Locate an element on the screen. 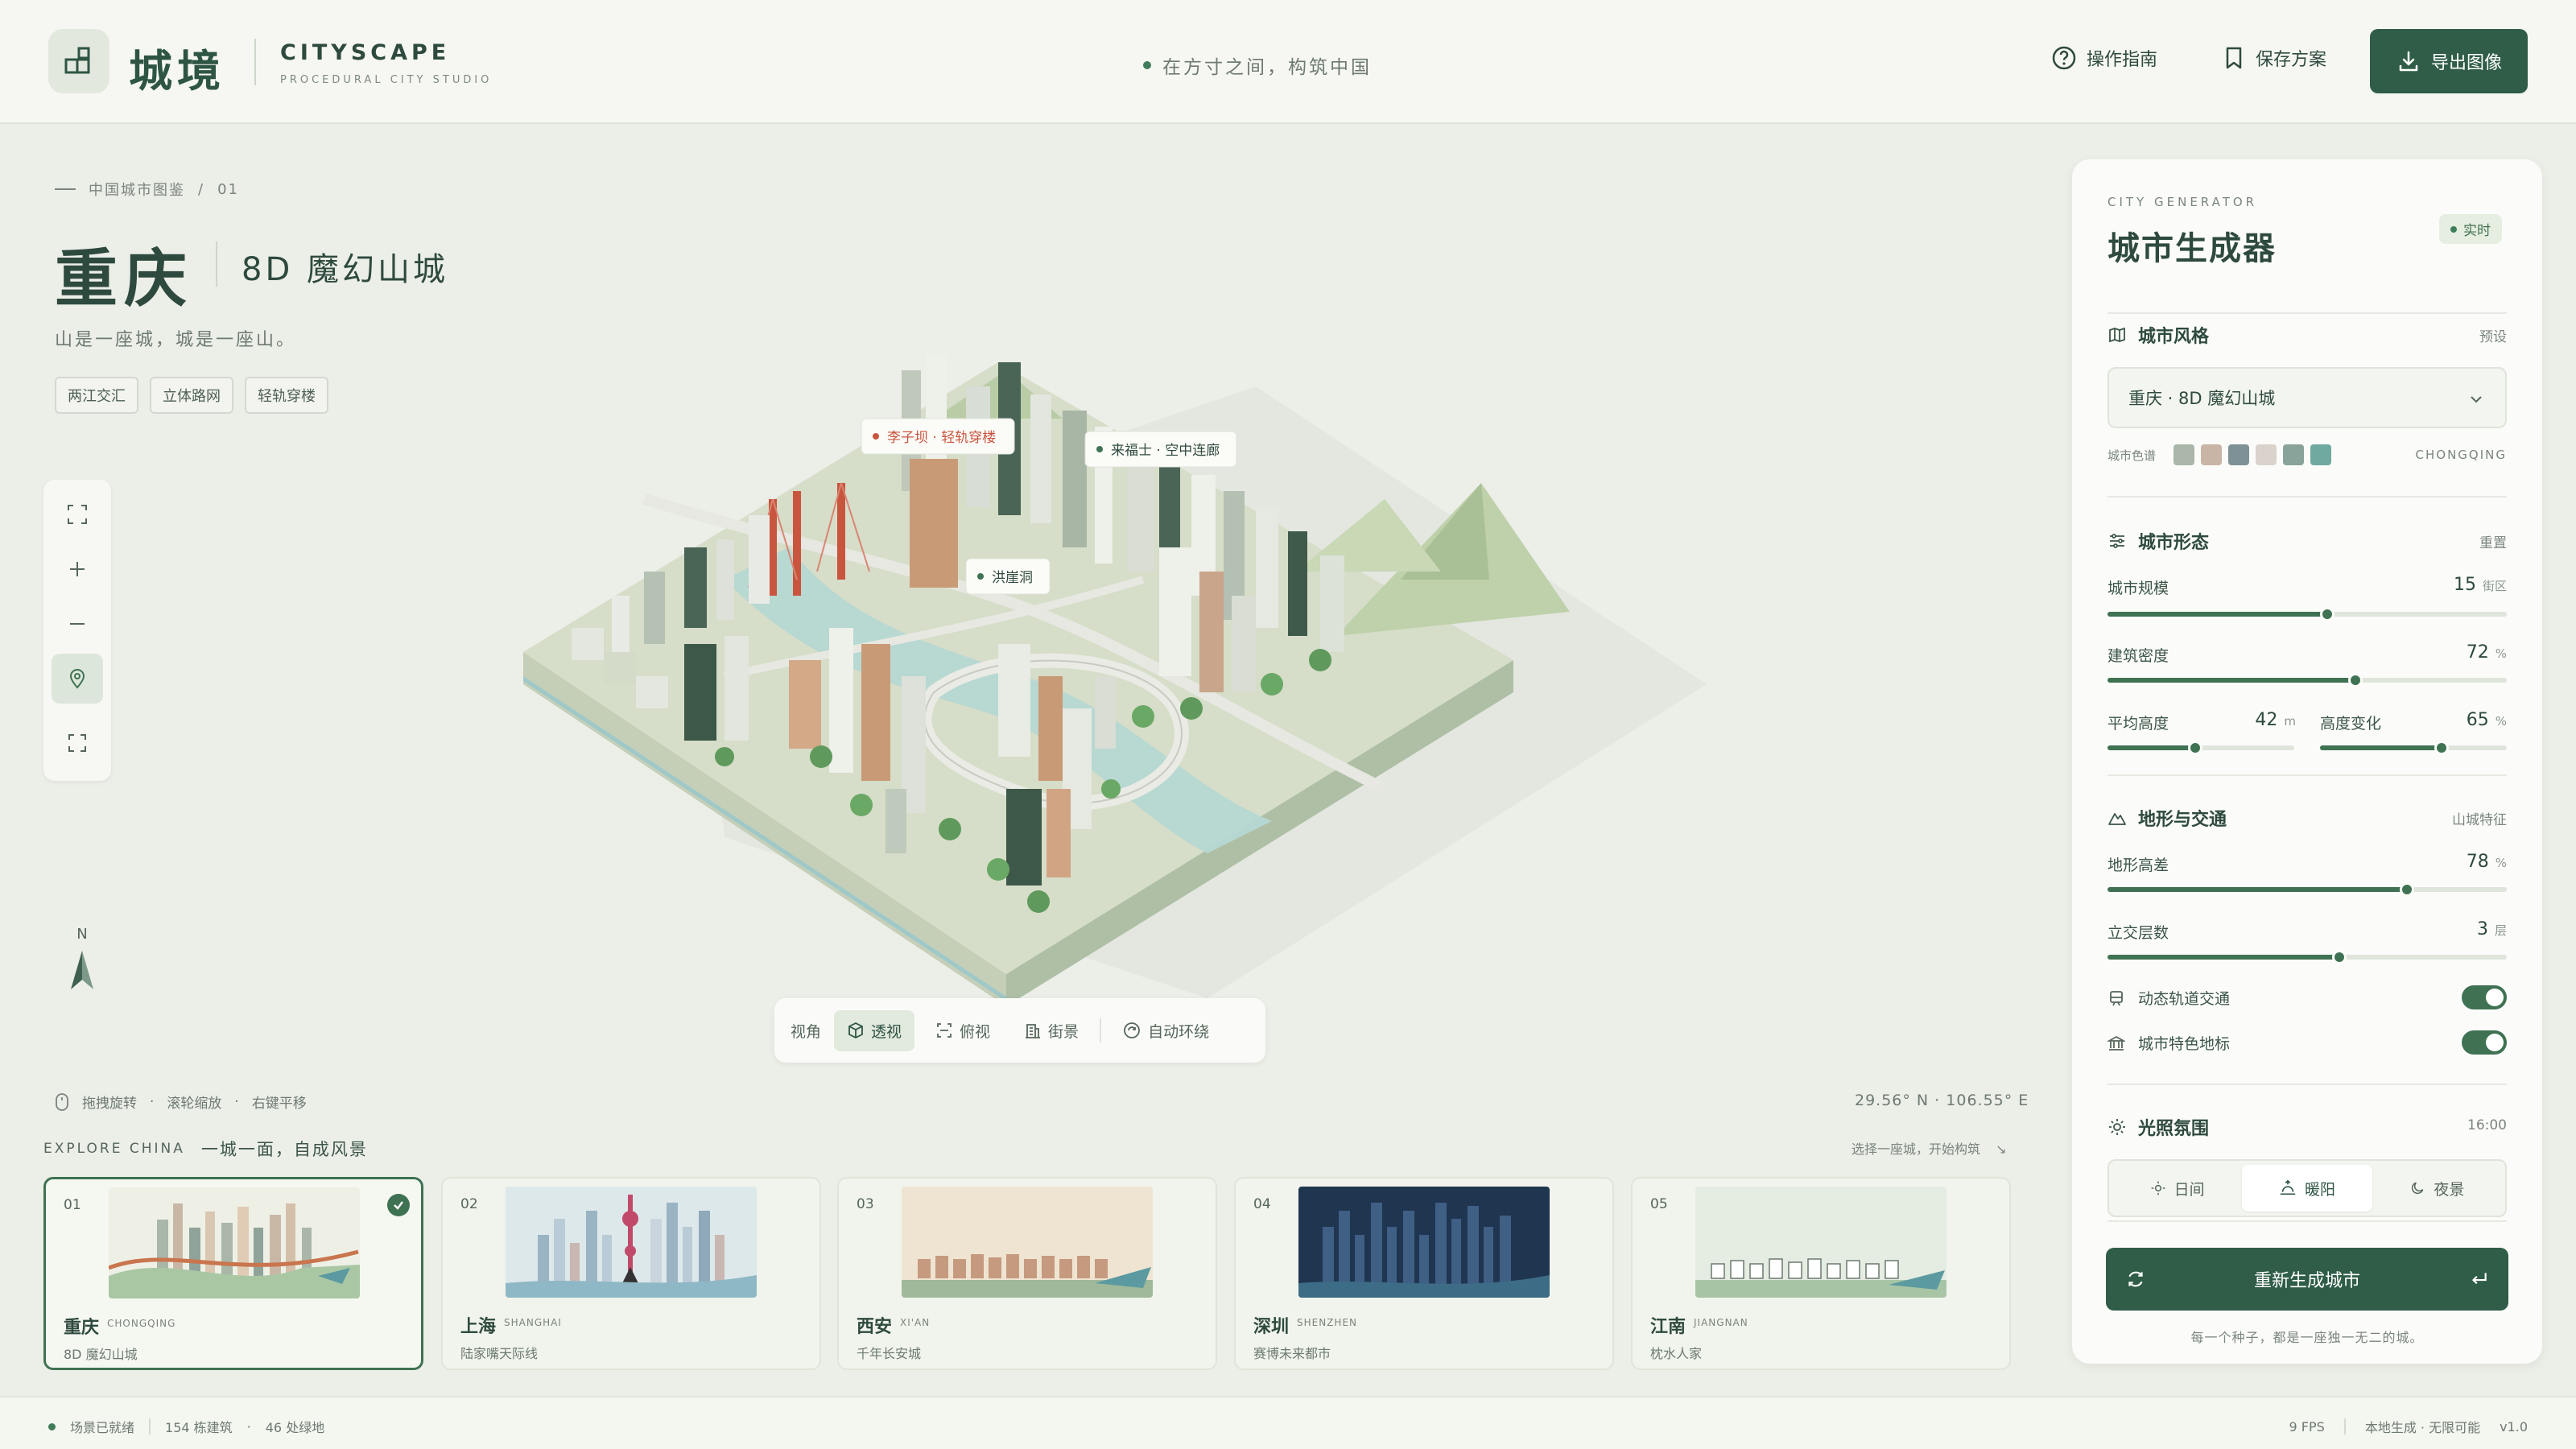 The height and width of the screenshot is (1449, 2576). city-card-chongqing: 01 重庆 CHONGQING 8D 魔幻山城 is located at coordinates (233, 1273).